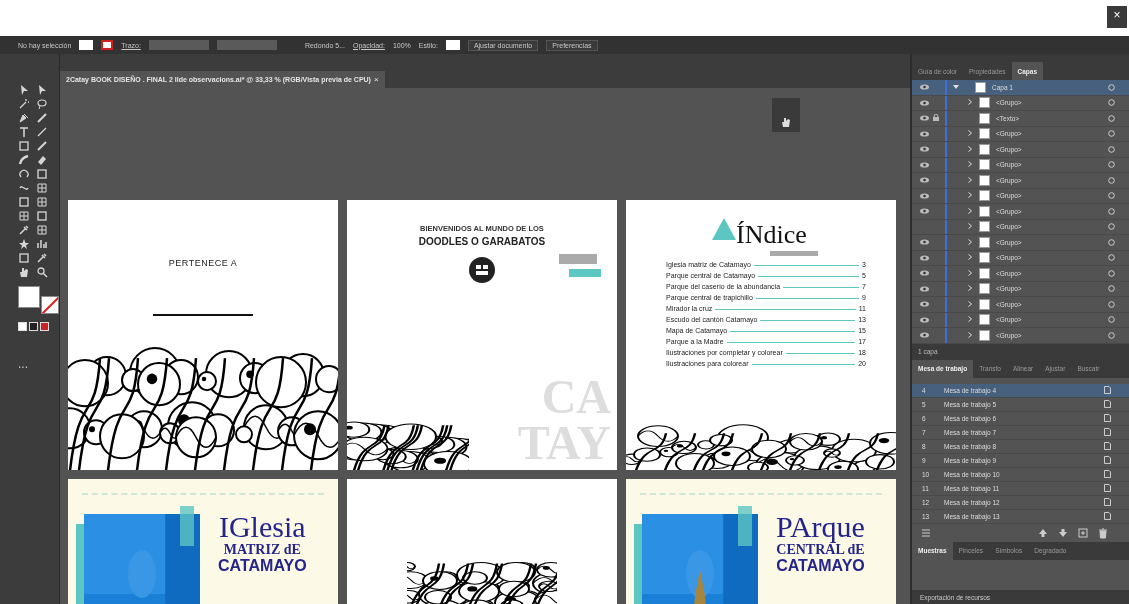 The width and height of the screenshot is (1129, 604). What do you see at coordinates (24, 104) in the screenshot?
I see `wand-icon` at bounding box center [24, 104].